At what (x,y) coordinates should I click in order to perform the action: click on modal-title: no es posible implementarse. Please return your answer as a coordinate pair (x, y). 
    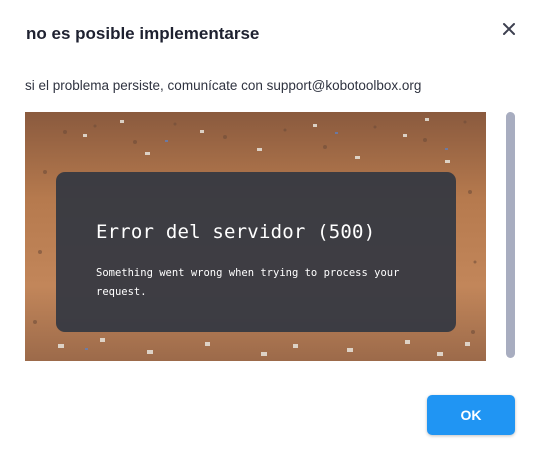
    Looking at the image, I should click on (143, 33).